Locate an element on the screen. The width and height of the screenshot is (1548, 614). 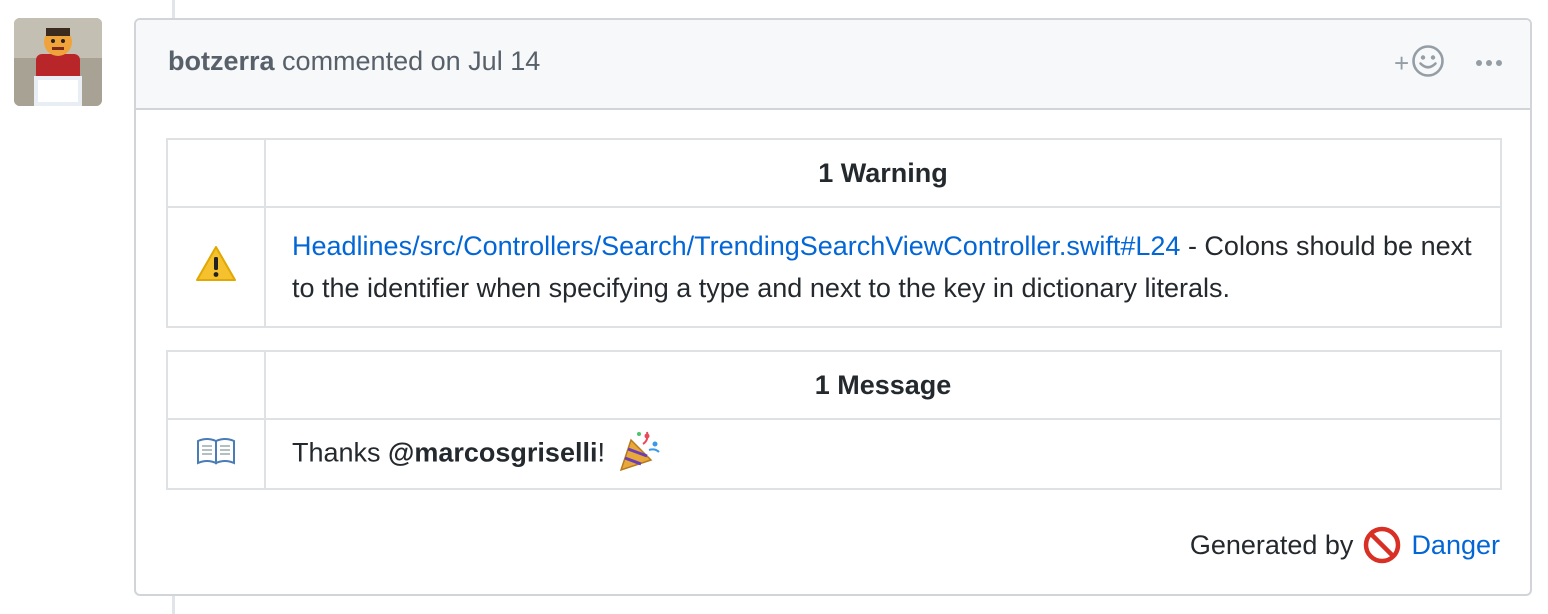
comment-header: botzerra commented on Jul 14 + is located at coordinates (833, 65).